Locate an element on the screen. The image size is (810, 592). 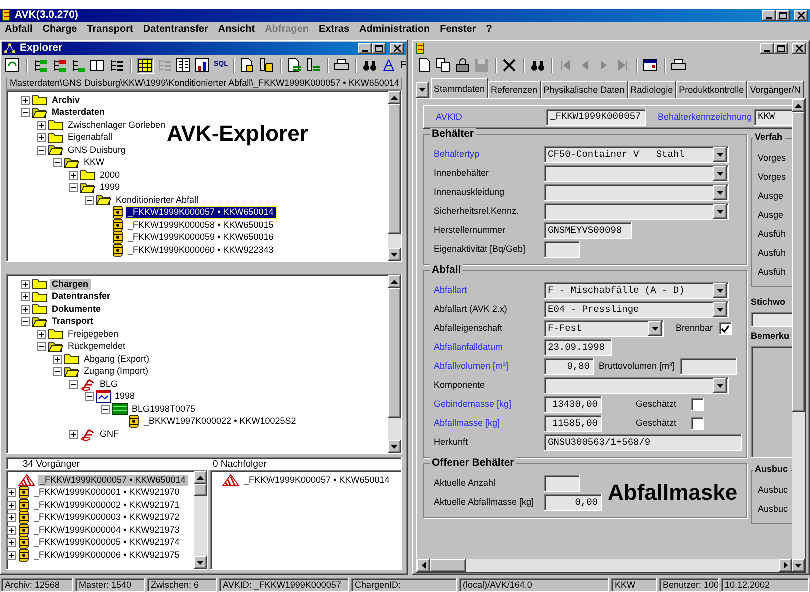
dropdown-button is located at coordinates (422, 90).